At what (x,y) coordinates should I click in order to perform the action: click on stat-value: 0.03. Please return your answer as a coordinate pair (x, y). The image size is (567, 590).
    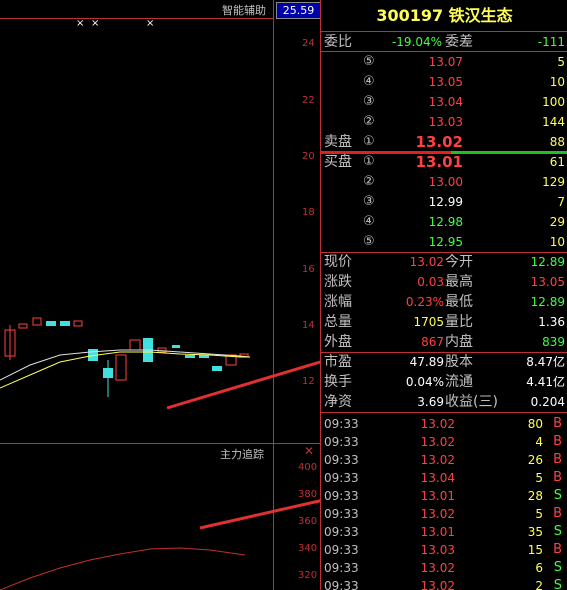
    Looking at the image, I should click on (430, 282).